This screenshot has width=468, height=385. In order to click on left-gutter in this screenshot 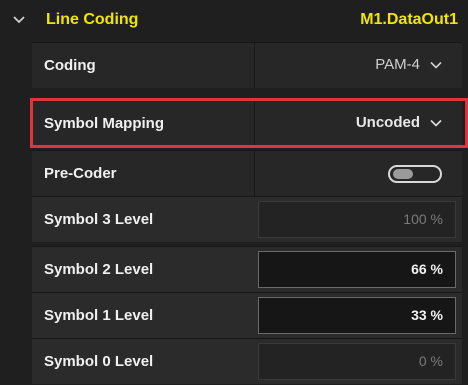, I will do `click(16, 213)`.